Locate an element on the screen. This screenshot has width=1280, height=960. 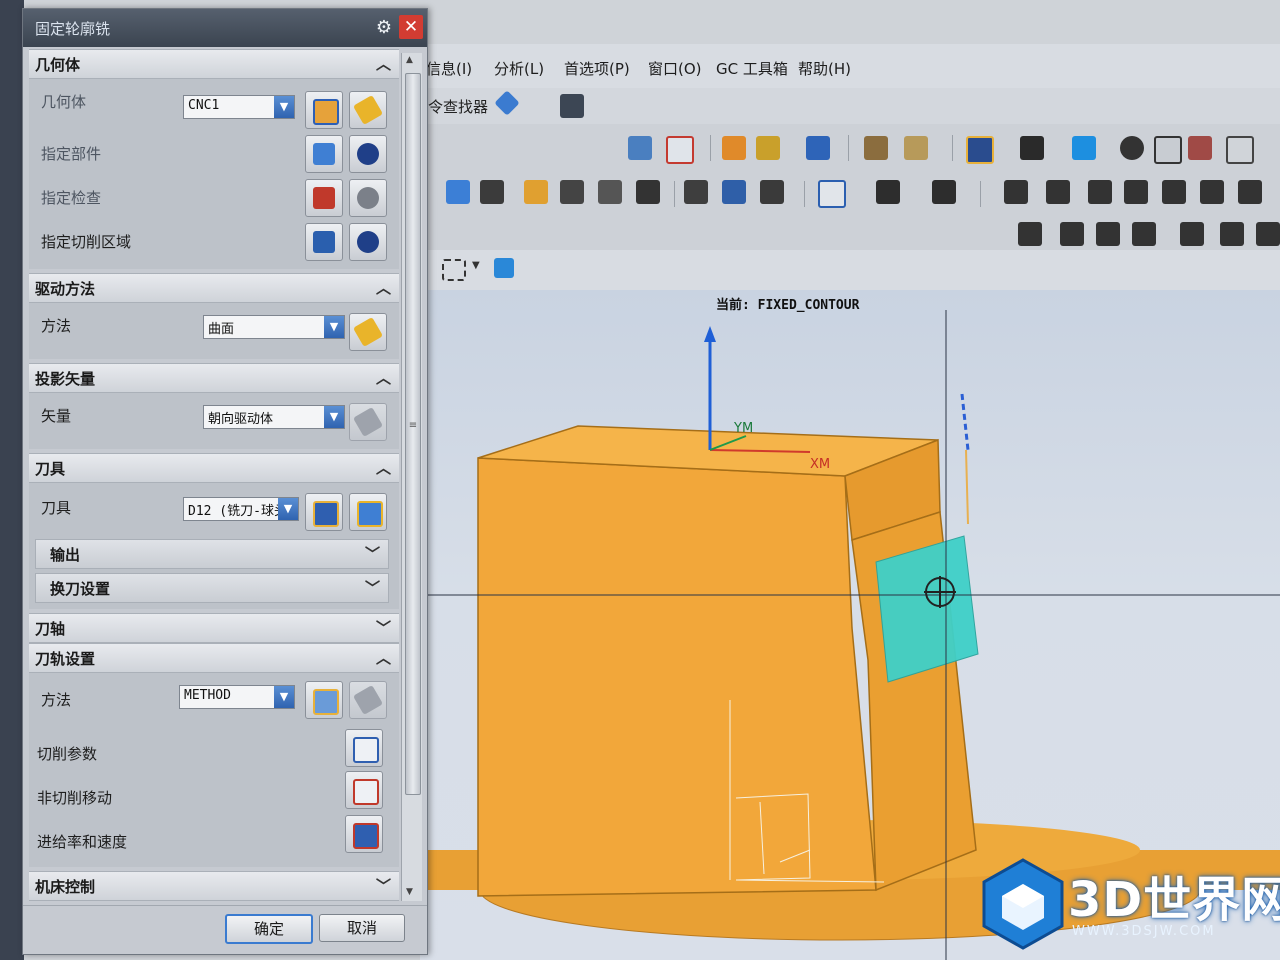
shop-doc-icon is located at coordinates (916, 148).